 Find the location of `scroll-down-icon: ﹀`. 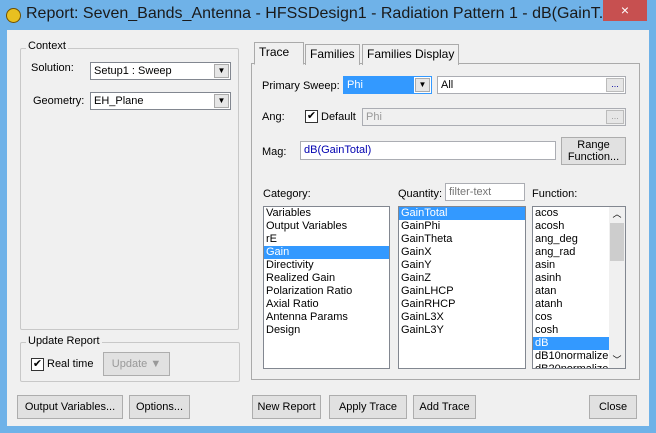

scroll-down-icon: ﹀ is located at coordinates (617, 359).